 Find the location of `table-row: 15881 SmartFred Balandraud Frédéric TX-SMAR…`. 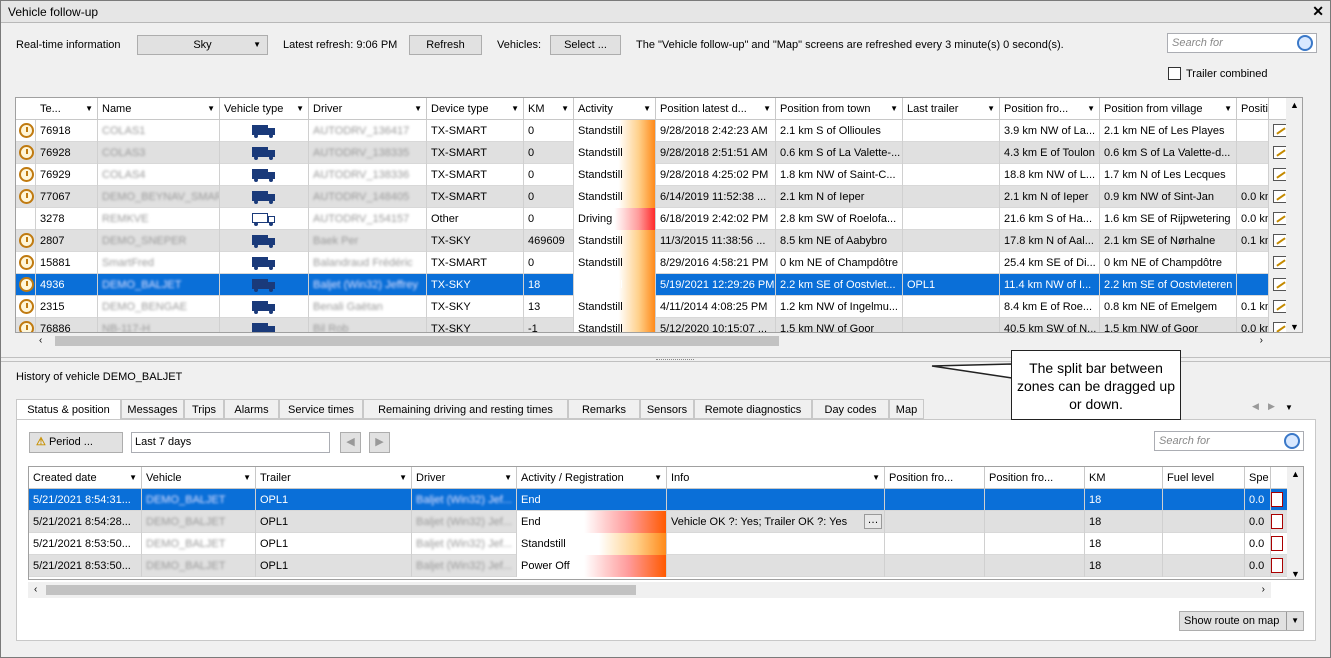

table-row: 15881 SmartFred Balandraud Frédéric TX-SMAR… is located at coordinates (659, 263).